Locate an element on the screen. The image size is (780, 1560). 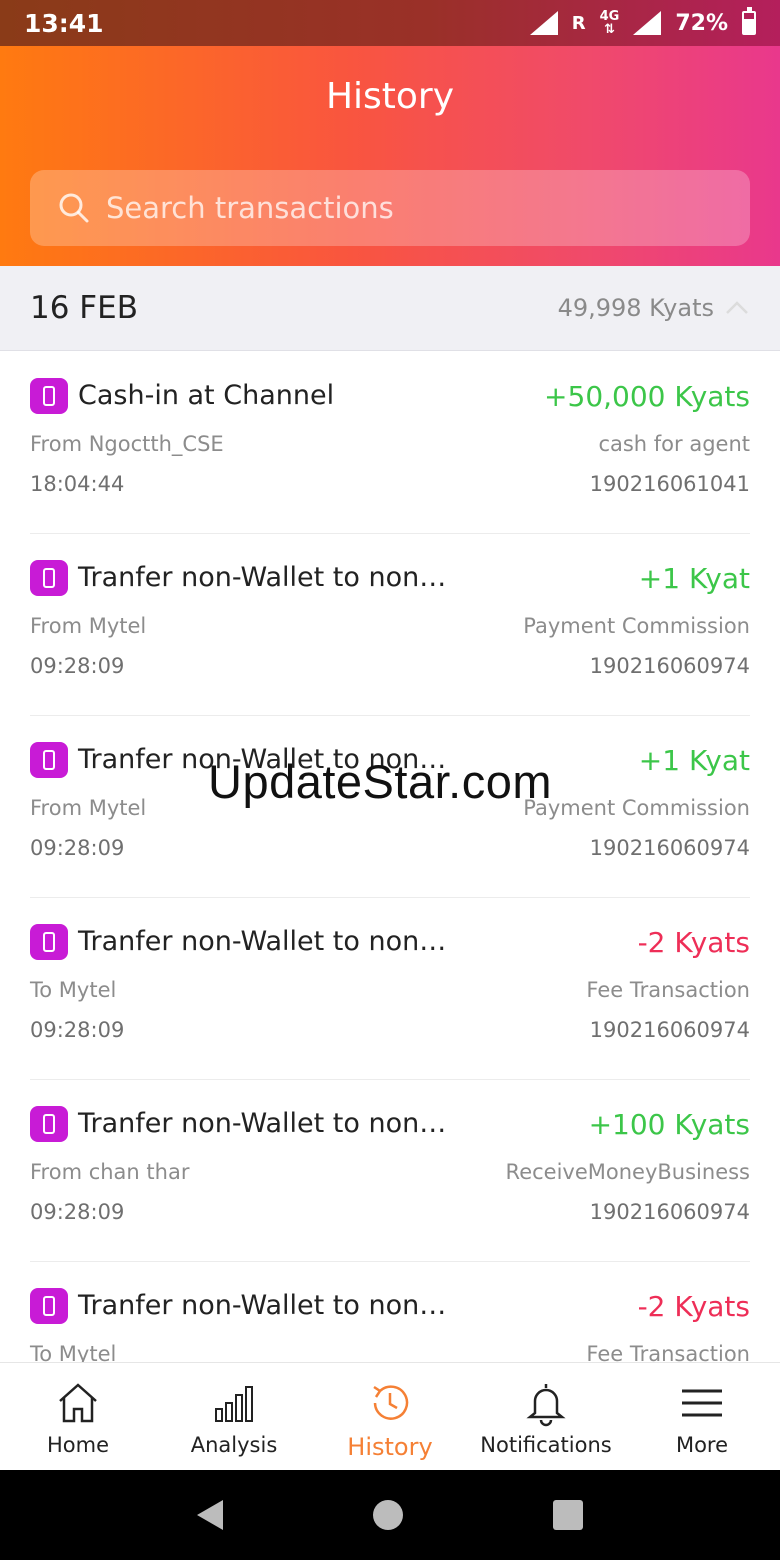
search-icon is located at coordinates (74, 208).